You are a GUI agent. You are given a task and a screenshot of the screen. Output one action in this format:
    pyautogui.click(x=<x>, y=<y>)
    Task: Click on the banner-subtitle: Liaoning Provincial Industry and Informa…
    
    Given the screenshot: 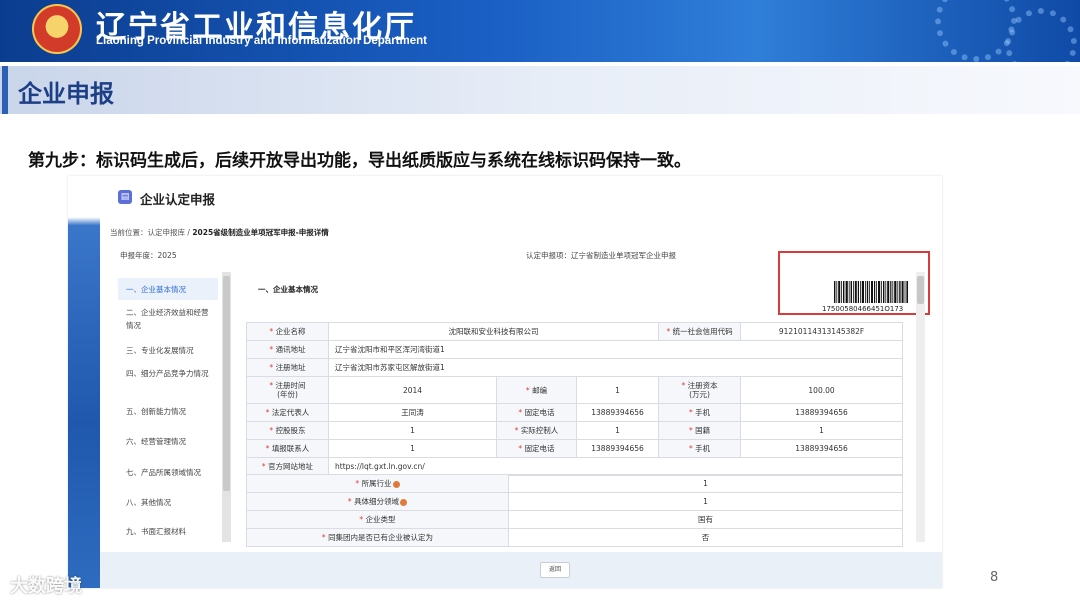 What is the action you would take?
    pyautogui.click(x=261, y=41)
    